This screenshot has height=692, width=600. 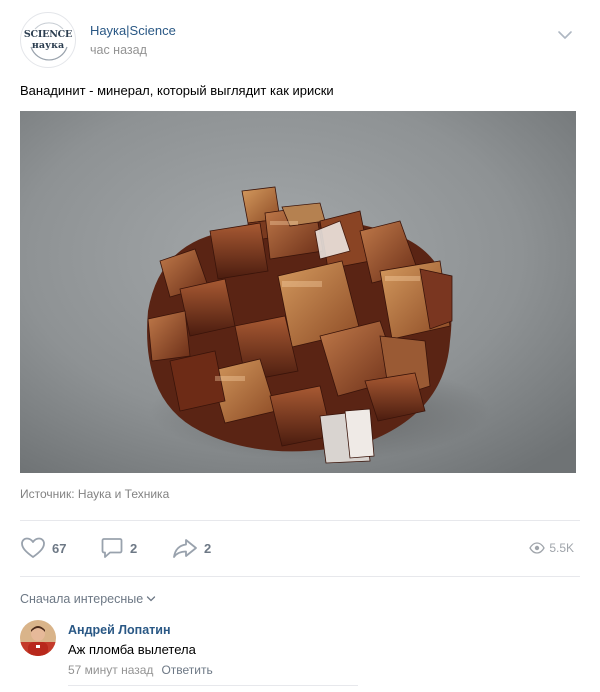 What do you see at coordinates (208, 548) in the screenshot?
I see `shares-count: 2` at bounding box center [208, 548].